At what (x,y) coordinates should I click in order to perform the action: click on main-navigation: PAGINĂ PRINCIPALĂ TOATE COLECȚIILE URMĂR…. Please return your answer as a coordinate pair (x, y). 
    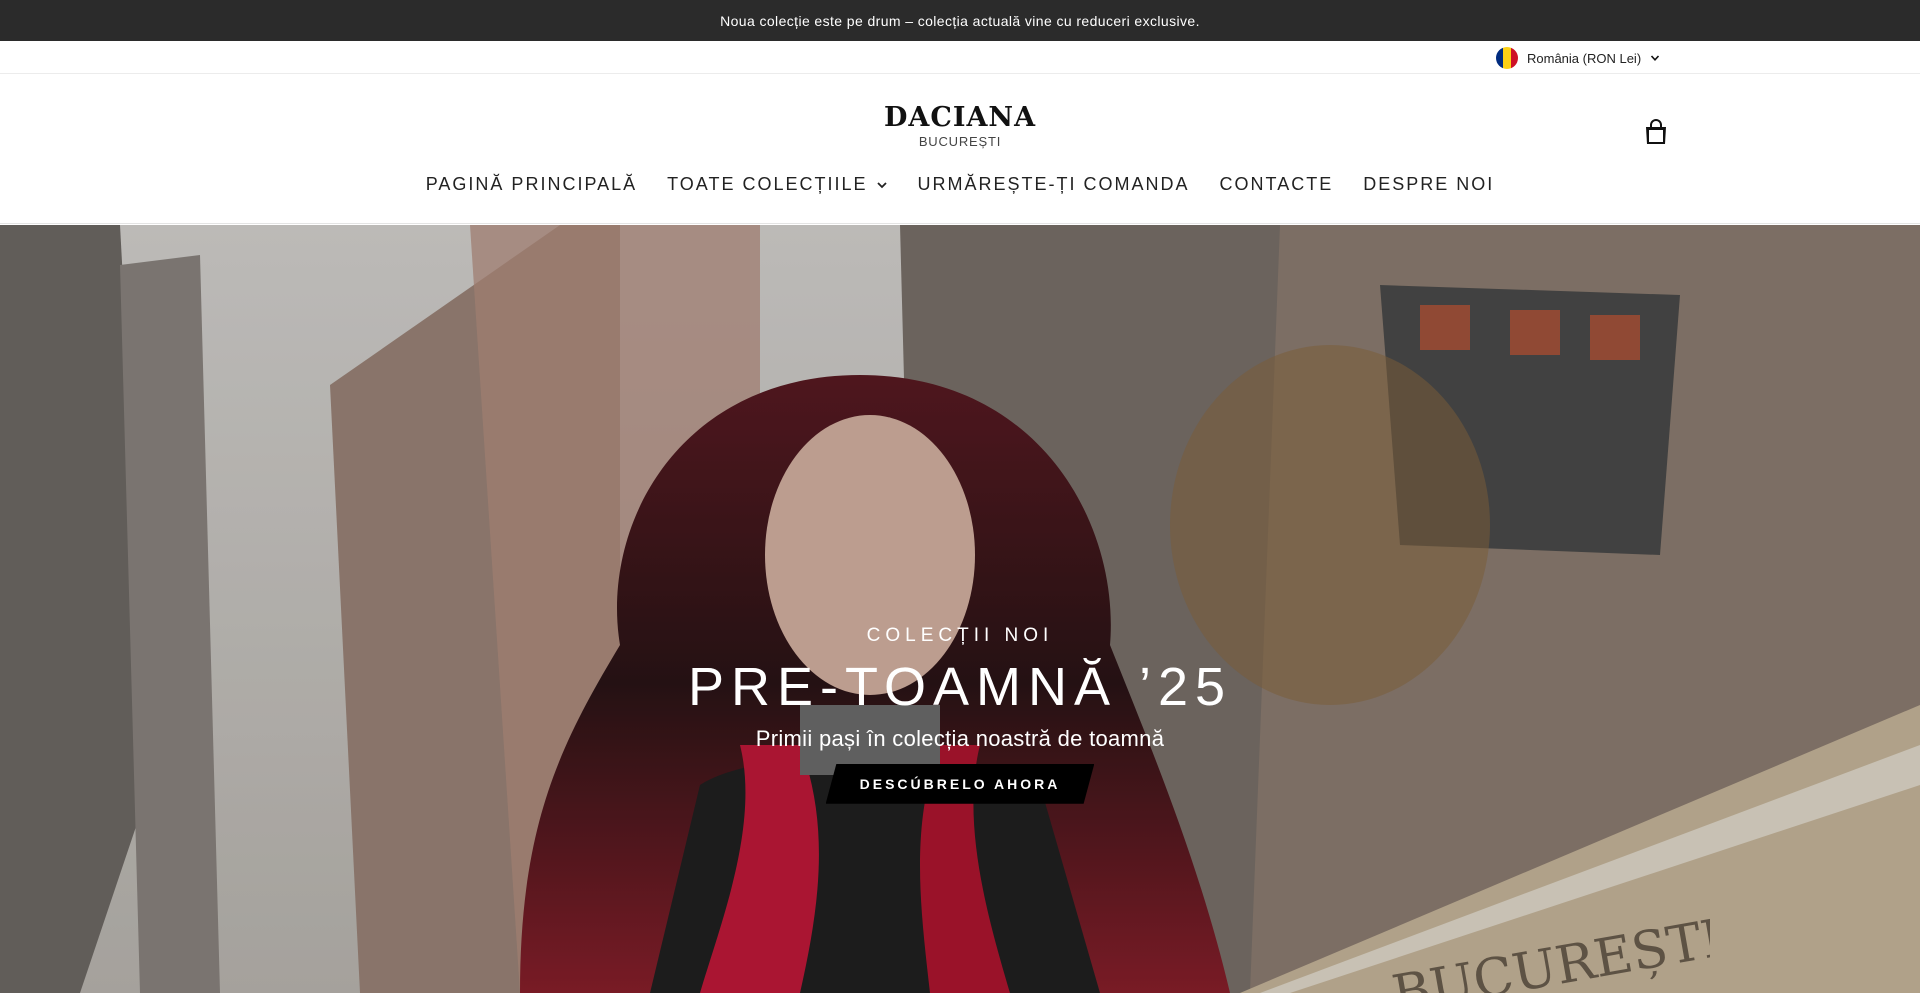
    Looking at the image, I should click on (960, 184).